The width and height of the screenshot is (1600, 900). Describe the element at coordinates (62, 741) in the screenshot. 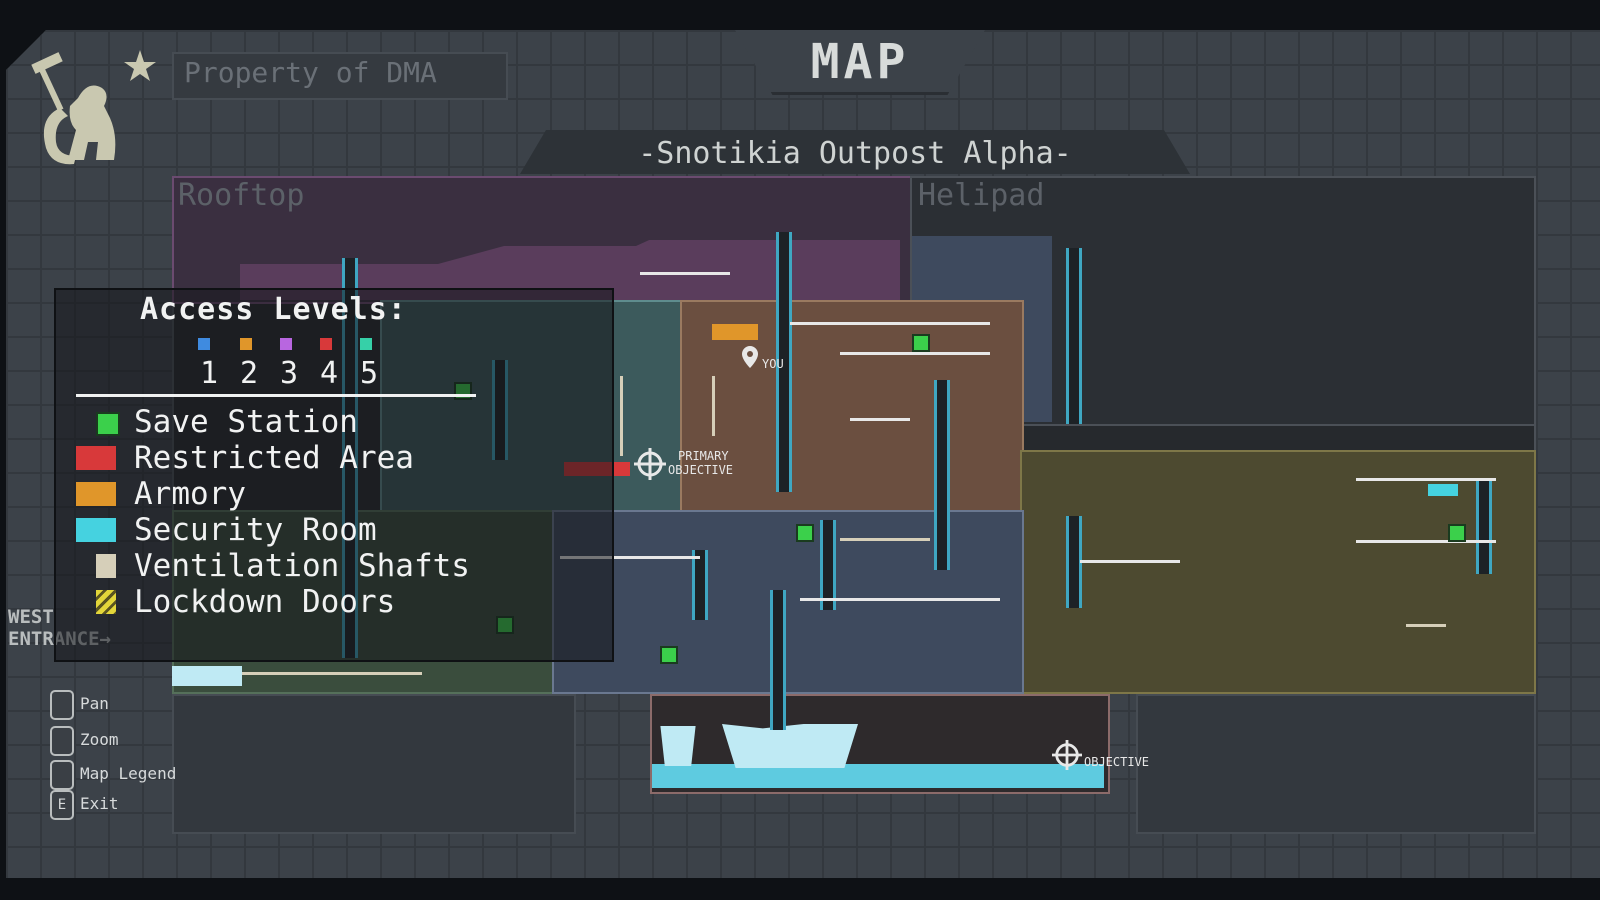

I see `mouse-wheel-icon` at that location.